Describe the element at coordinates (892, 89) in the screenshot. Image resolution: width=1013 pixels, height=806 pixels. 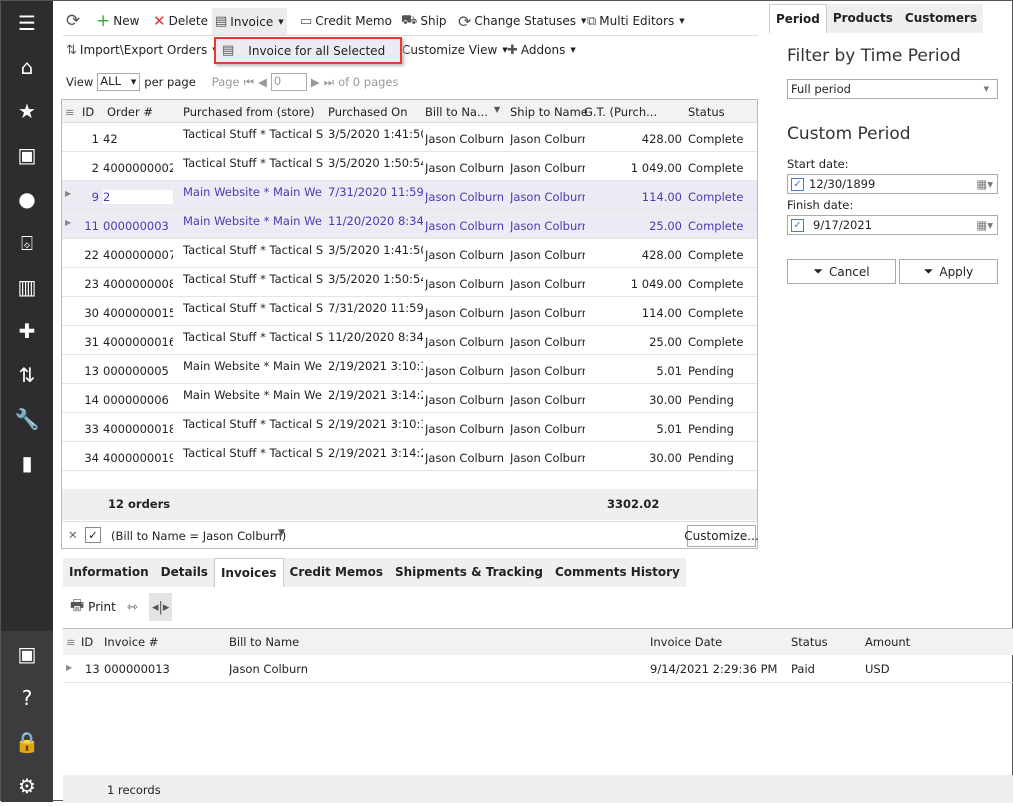
I see `period-select: Full period ▼` at that location.